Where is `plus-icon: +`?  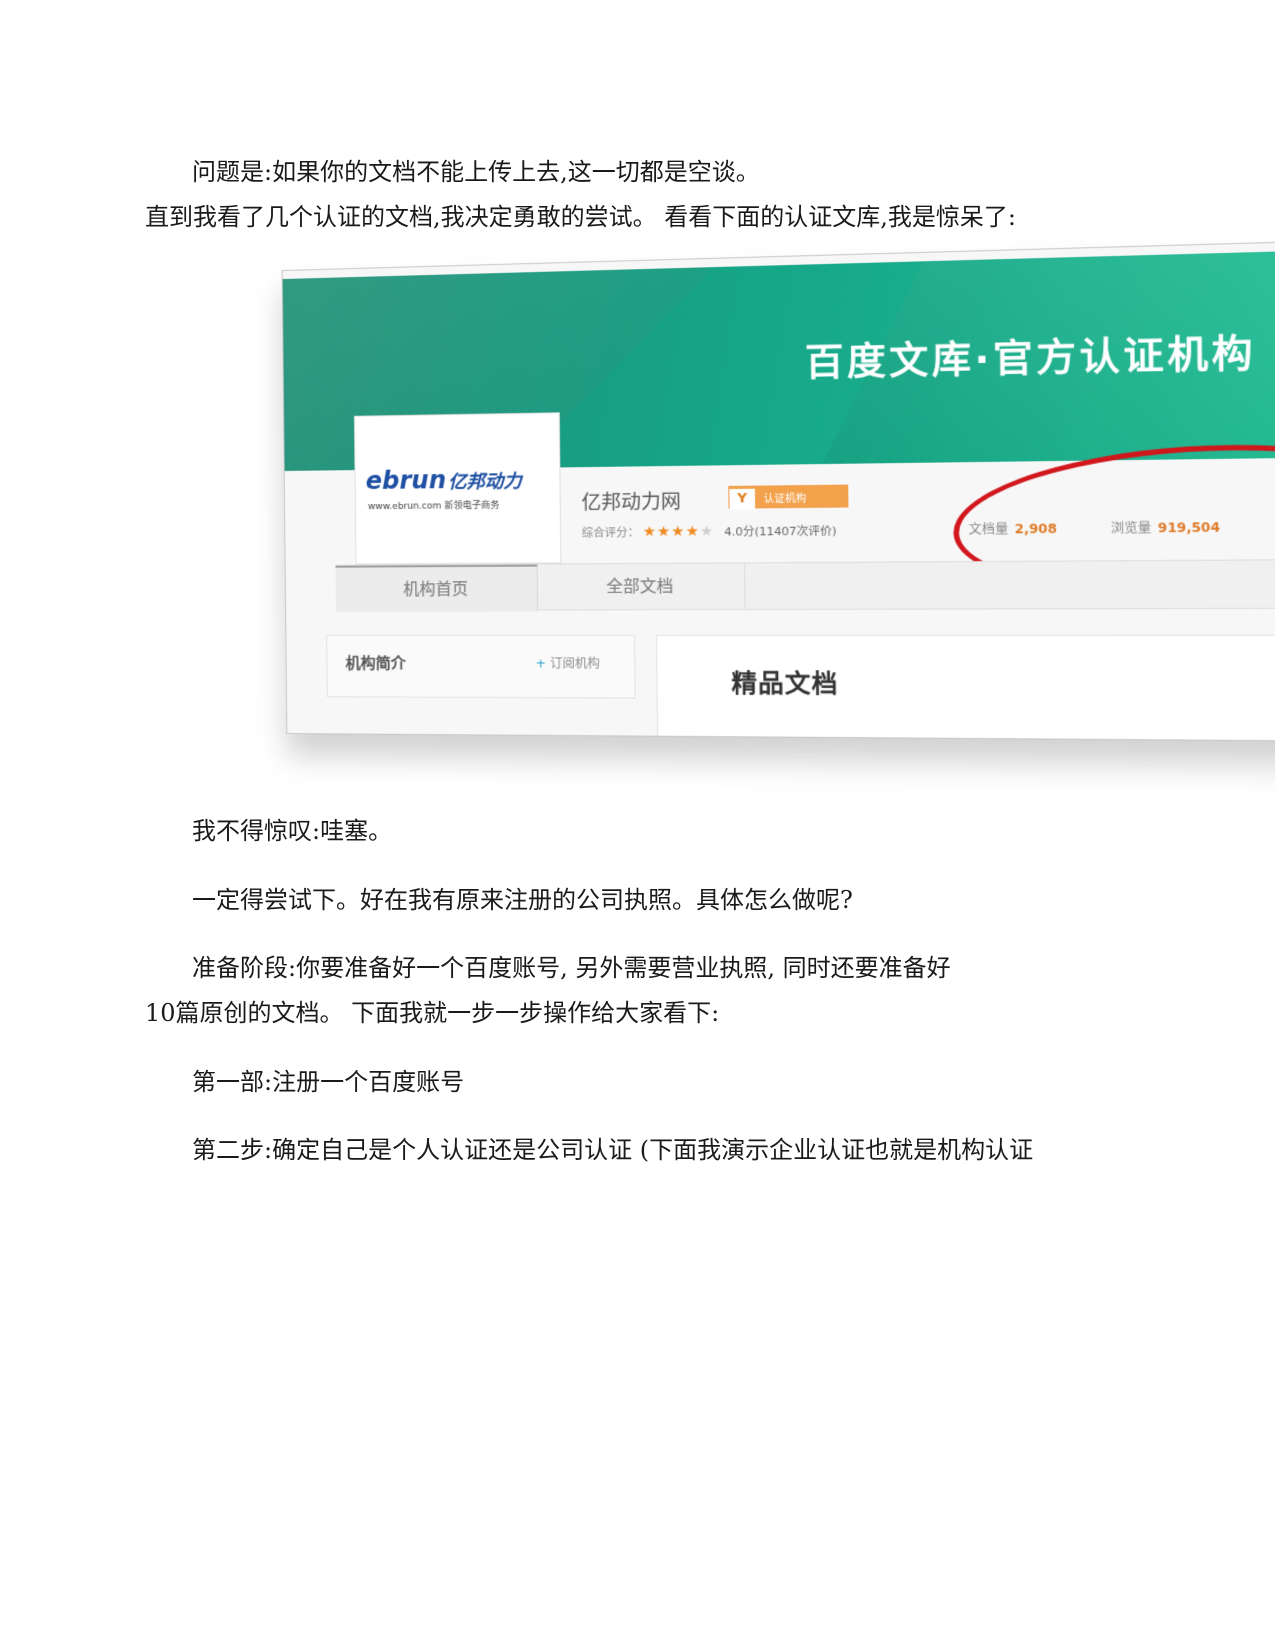
plus-icon: + is located at coordinates (541, 663).